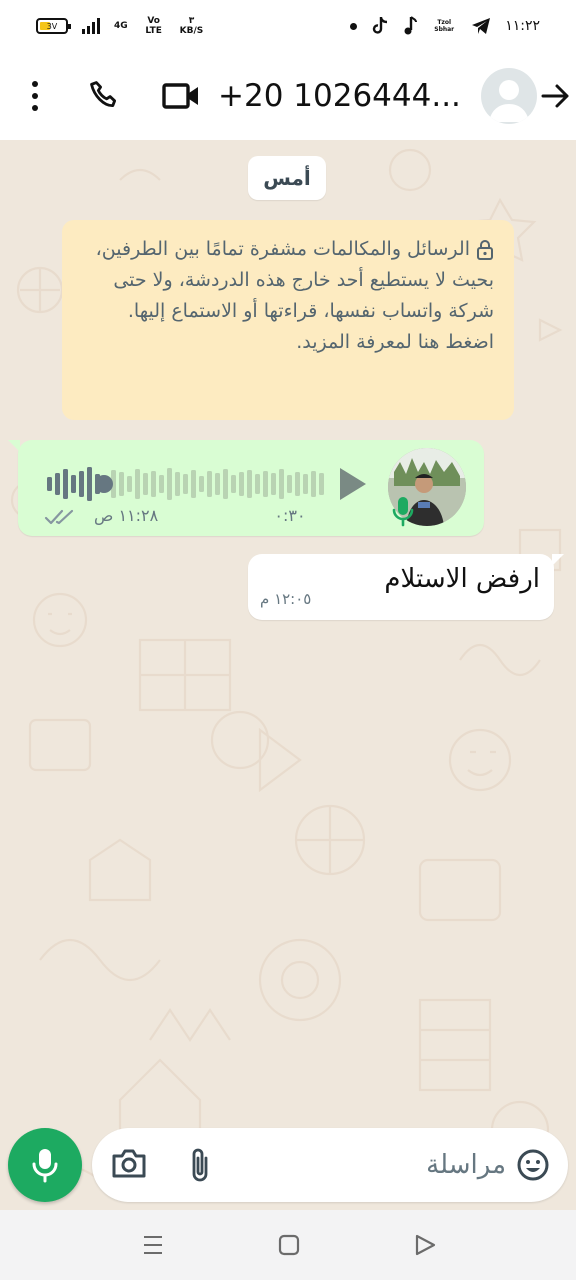  Describe the element at coordinates (354, 26) in the screenshot. I see `notification-dot-icon` at that location.